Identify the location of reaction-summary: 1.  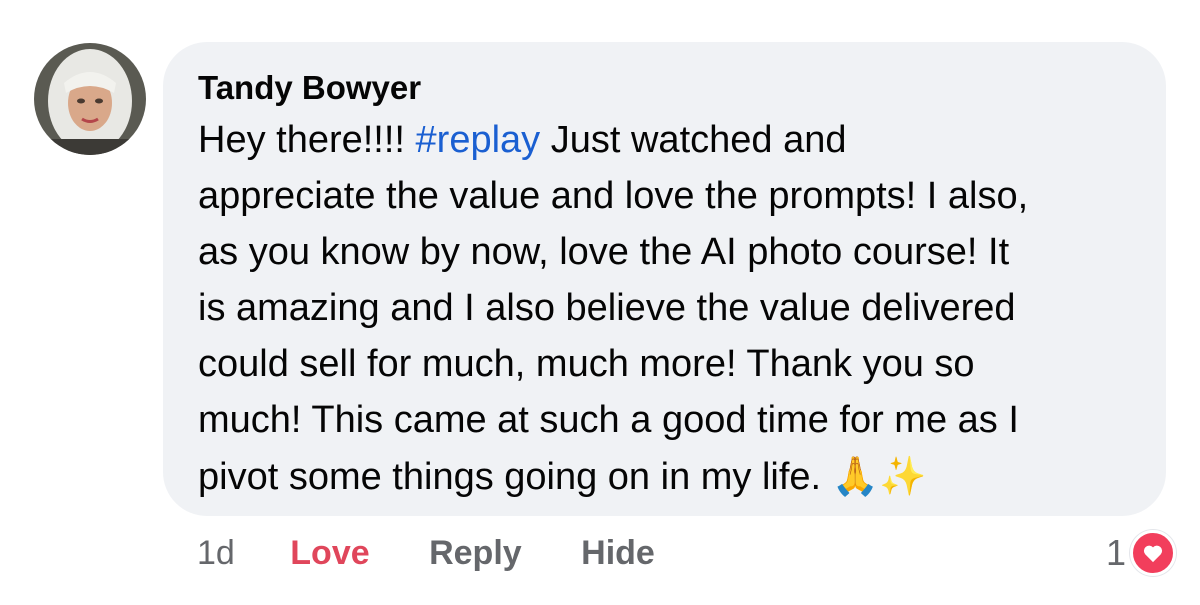
(1141, 553).